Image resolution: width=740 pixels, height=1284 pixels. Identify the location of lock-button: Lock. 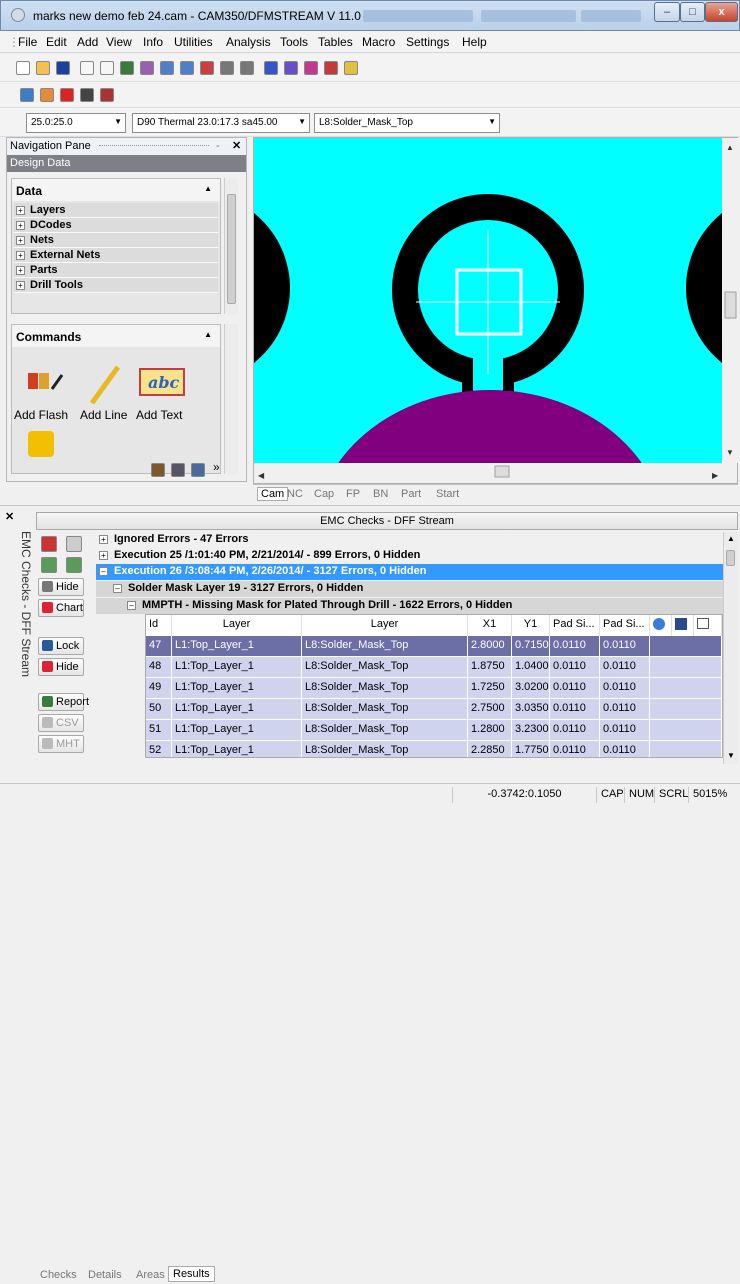
(61, 646).